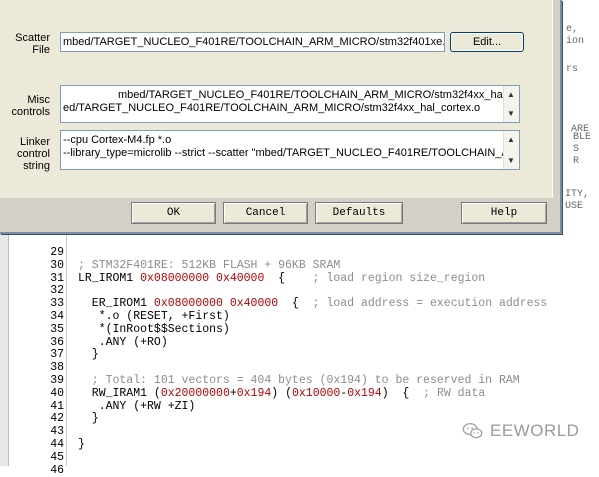  What do you see at coordinates (109, 278) in the screenshot?
I see `code-token: LR_IROM1` at bounding box center [109, 278].